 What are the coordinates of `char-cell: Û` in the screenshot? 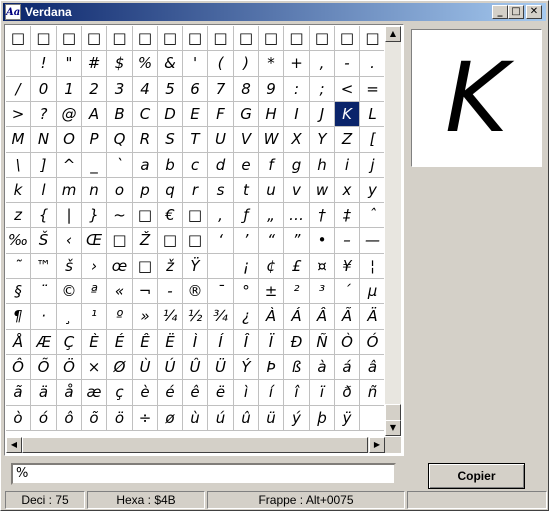 It's located at (195, 367).